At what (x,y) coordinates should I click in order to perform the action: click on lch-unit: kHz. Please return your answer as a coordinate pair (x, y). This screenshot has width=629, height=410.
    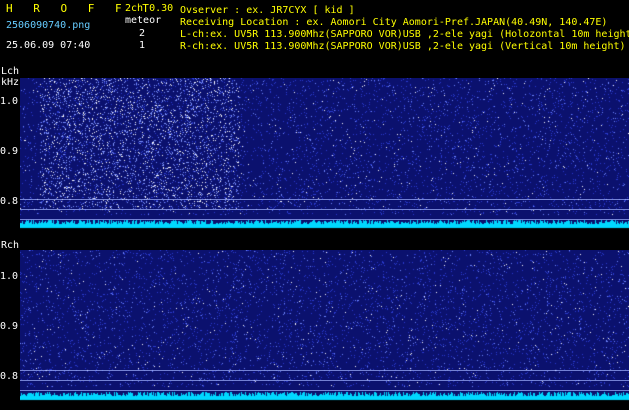
    Looking at the image, I should click on (10, 82).